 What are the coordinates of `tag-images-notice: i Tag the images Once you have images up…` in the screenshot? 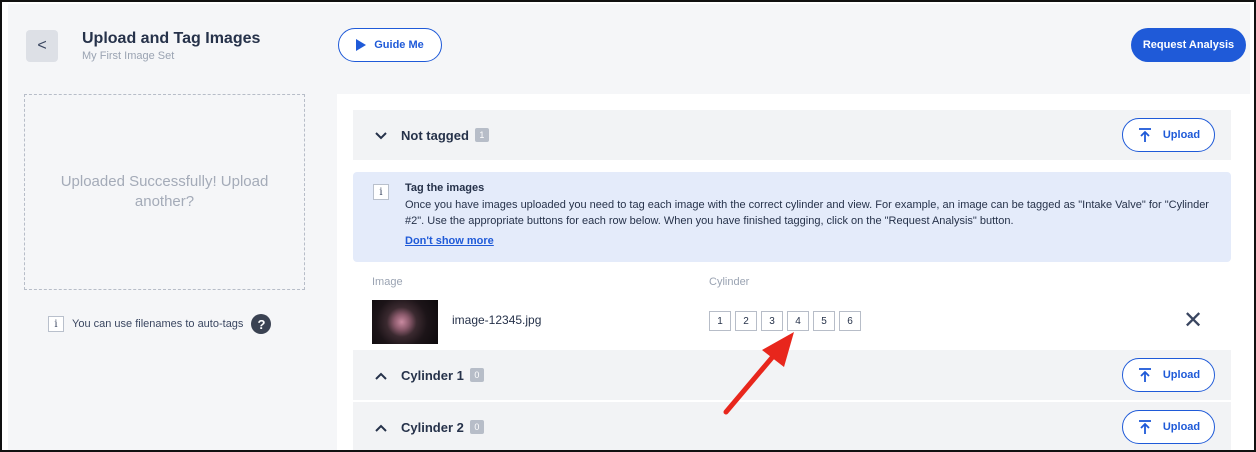 It's located at (792, 217).